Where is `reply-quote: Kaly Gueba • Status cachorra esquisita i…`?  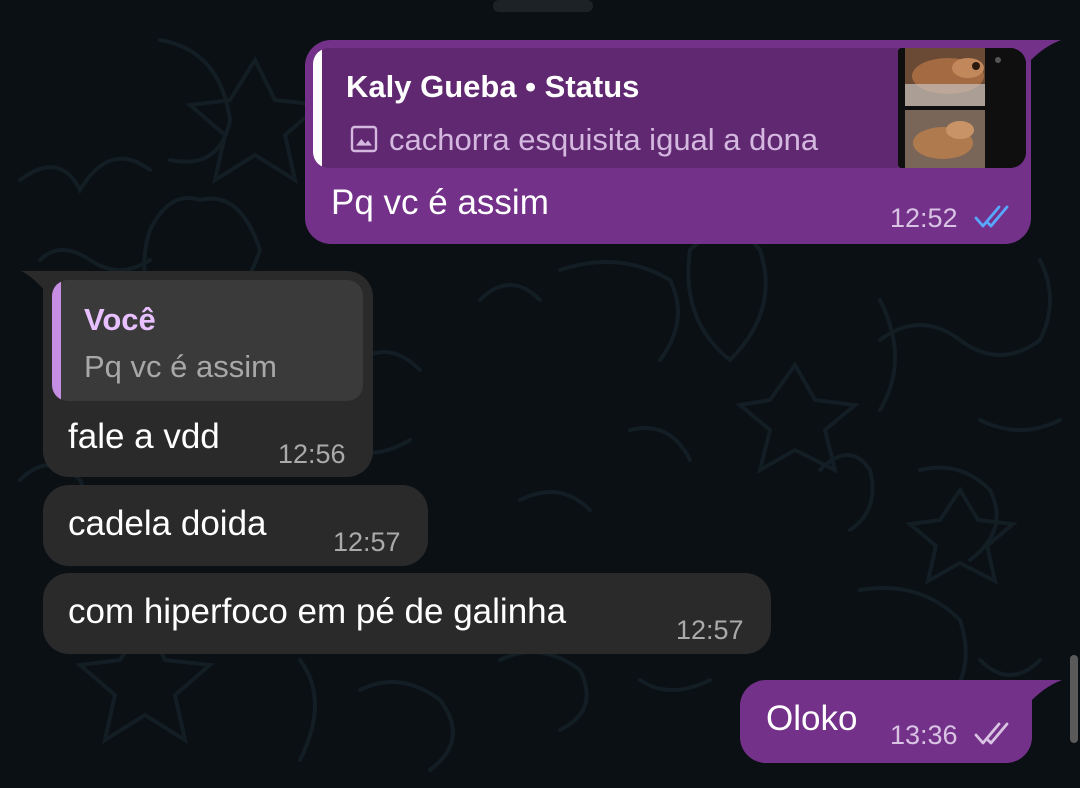 reply-quote: Kaly Gueba • Status cachorra esquisita i… is located at coordinates (669, 108).